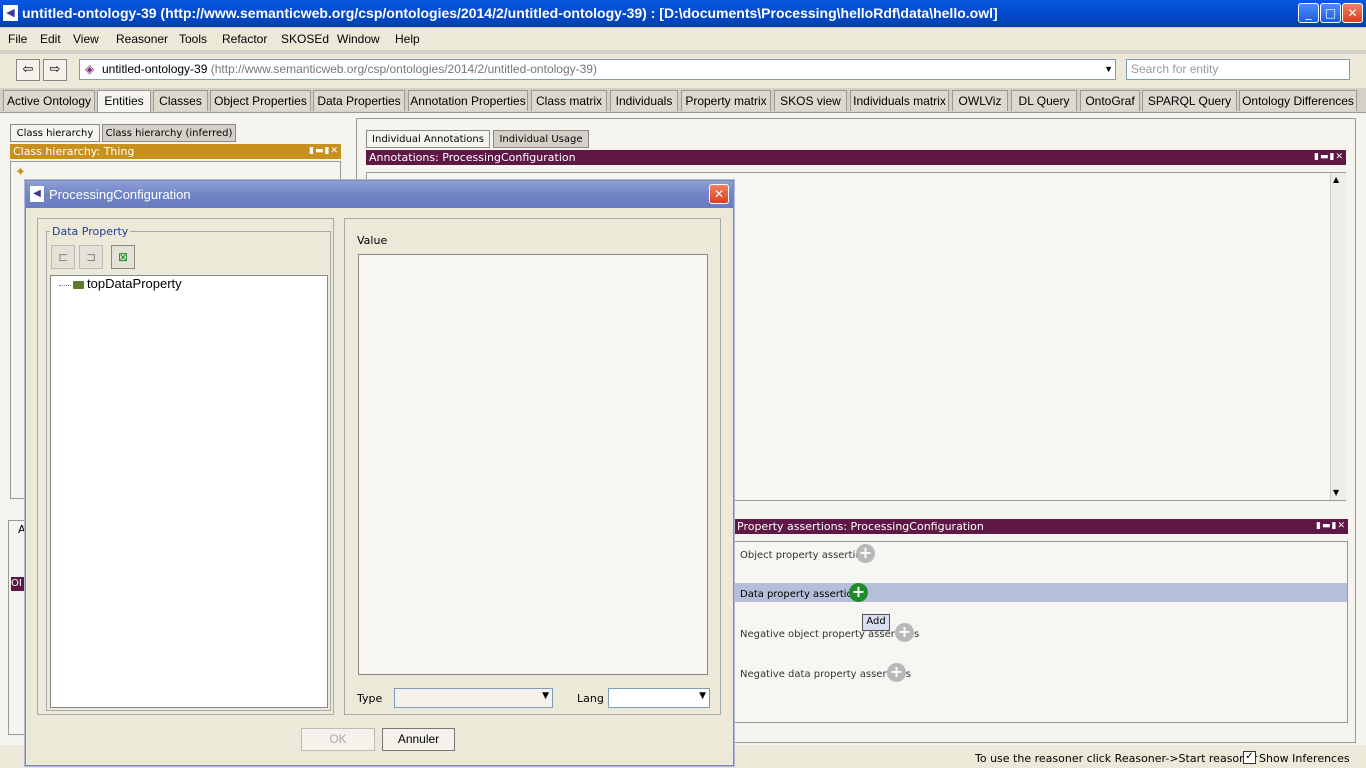 Image resolution: width=1366 pixels, height=768 pixels. I want to click on maximize-button: □, so click(1330, 13).